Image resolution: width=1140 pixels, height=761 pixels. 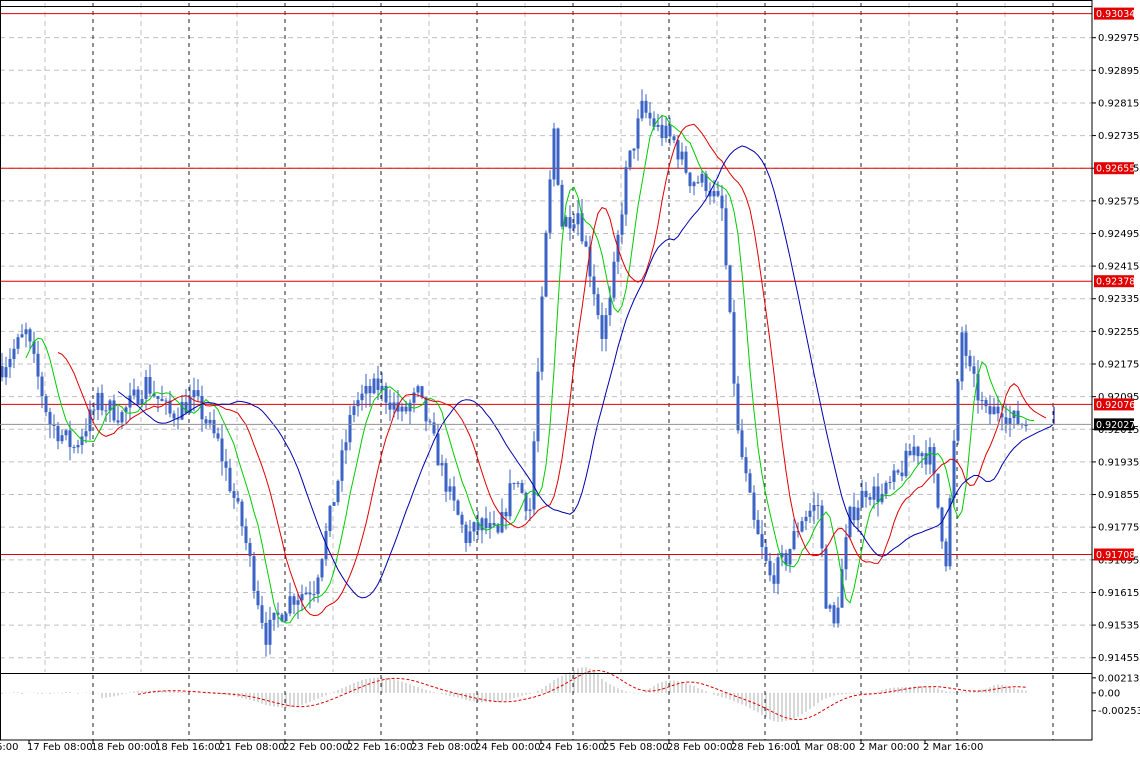 I want to click on level-price-tag: 0.91708, so click(x=1114, y=554).